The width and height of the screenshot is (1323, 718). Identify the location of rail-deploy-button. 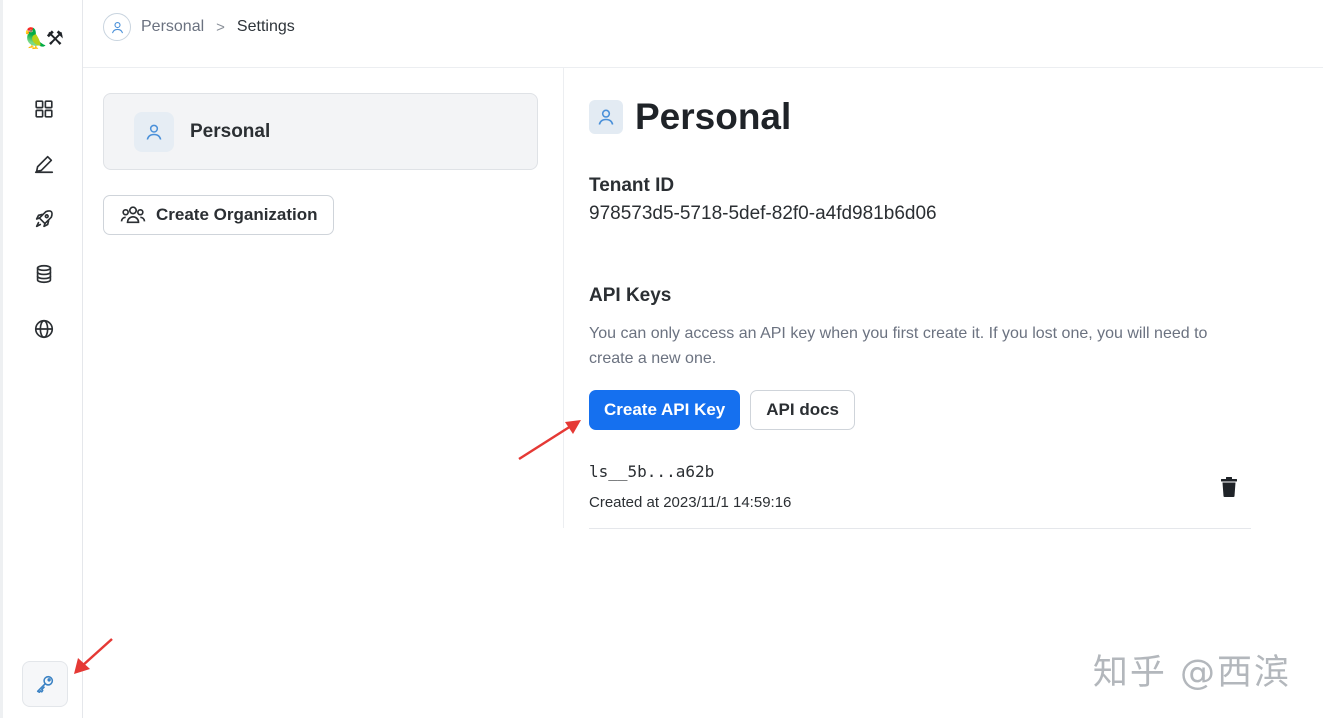
(44, 219).